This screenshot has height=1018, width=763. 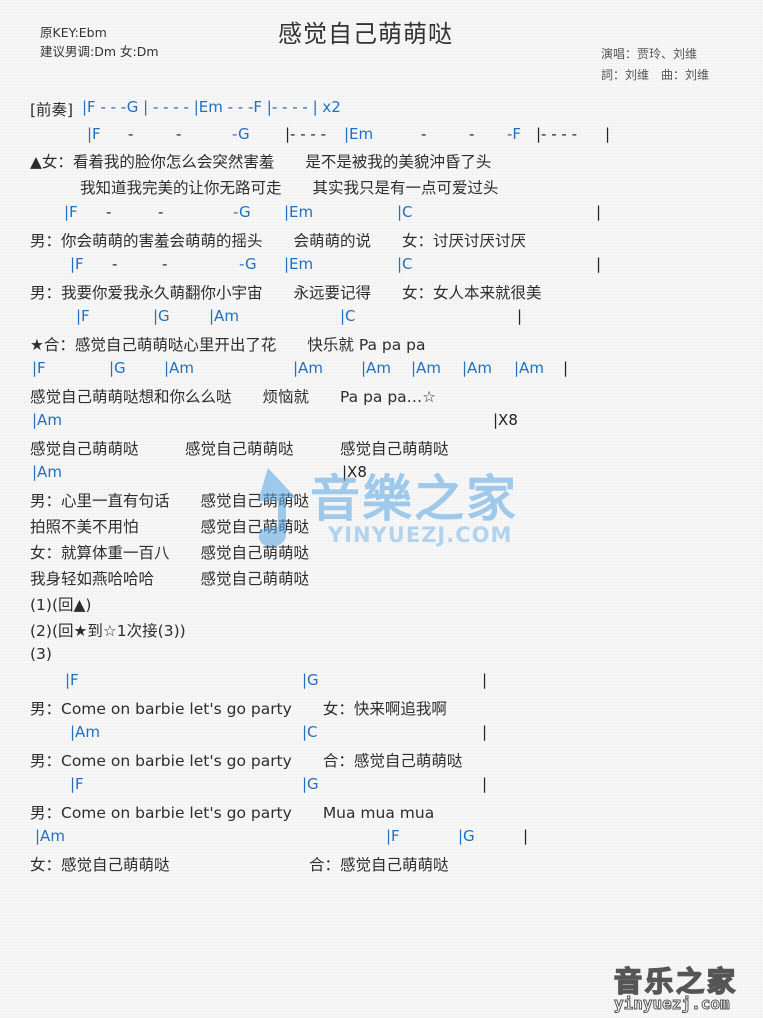 What do you see at coordinates (420, 535) in the screenshot?
I see `watermark-url: YINYUEZJ.COM` at bounding box center [420, 535].